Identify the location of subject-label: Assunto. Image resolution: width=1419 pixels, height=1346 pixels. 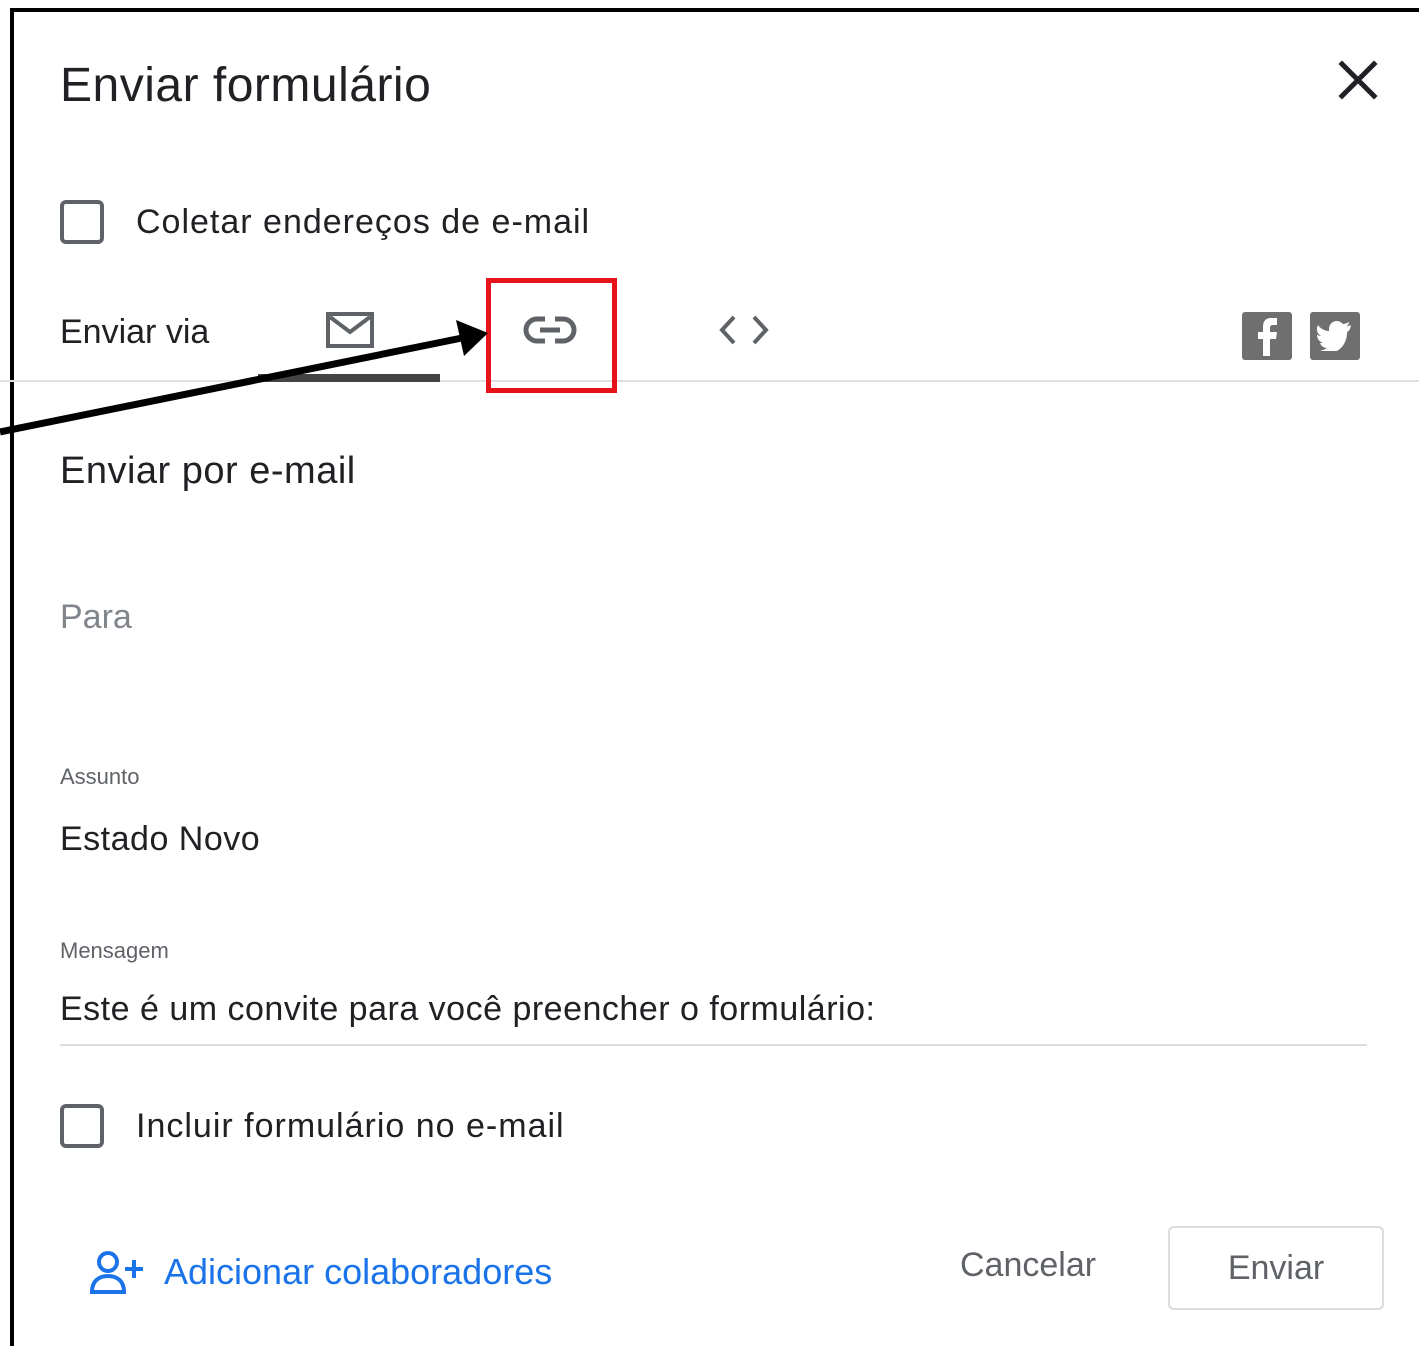
(100, 776).